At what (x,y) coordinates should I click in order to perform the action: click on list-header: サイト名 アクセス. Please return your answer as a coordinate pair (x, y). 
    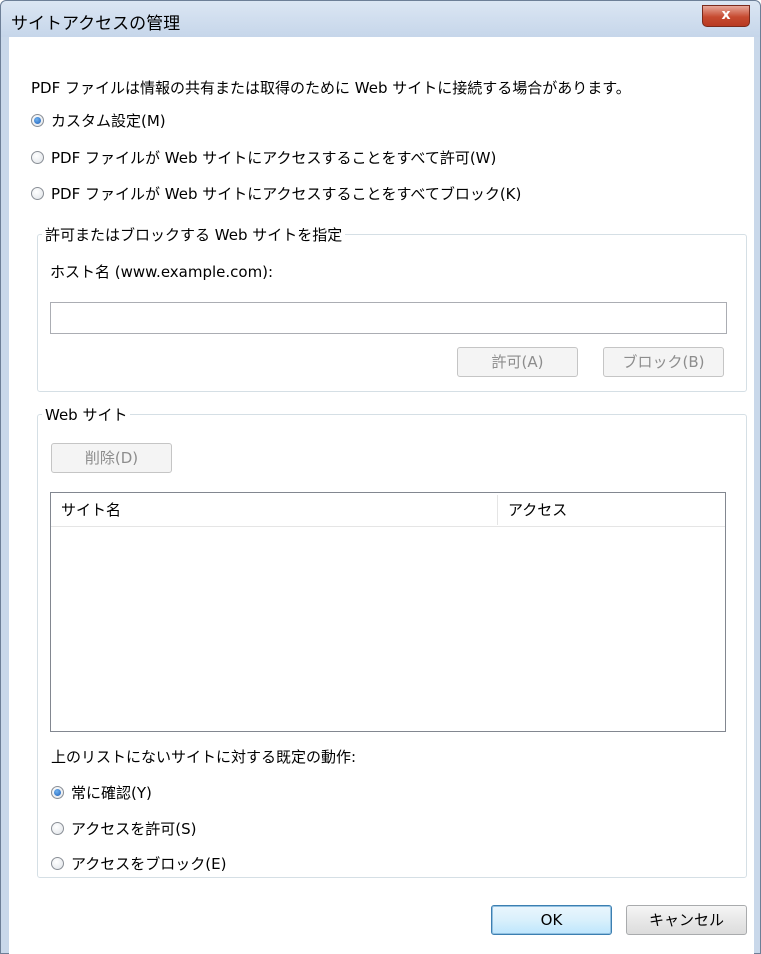
    Looking at the image, I should click on (388, 510).